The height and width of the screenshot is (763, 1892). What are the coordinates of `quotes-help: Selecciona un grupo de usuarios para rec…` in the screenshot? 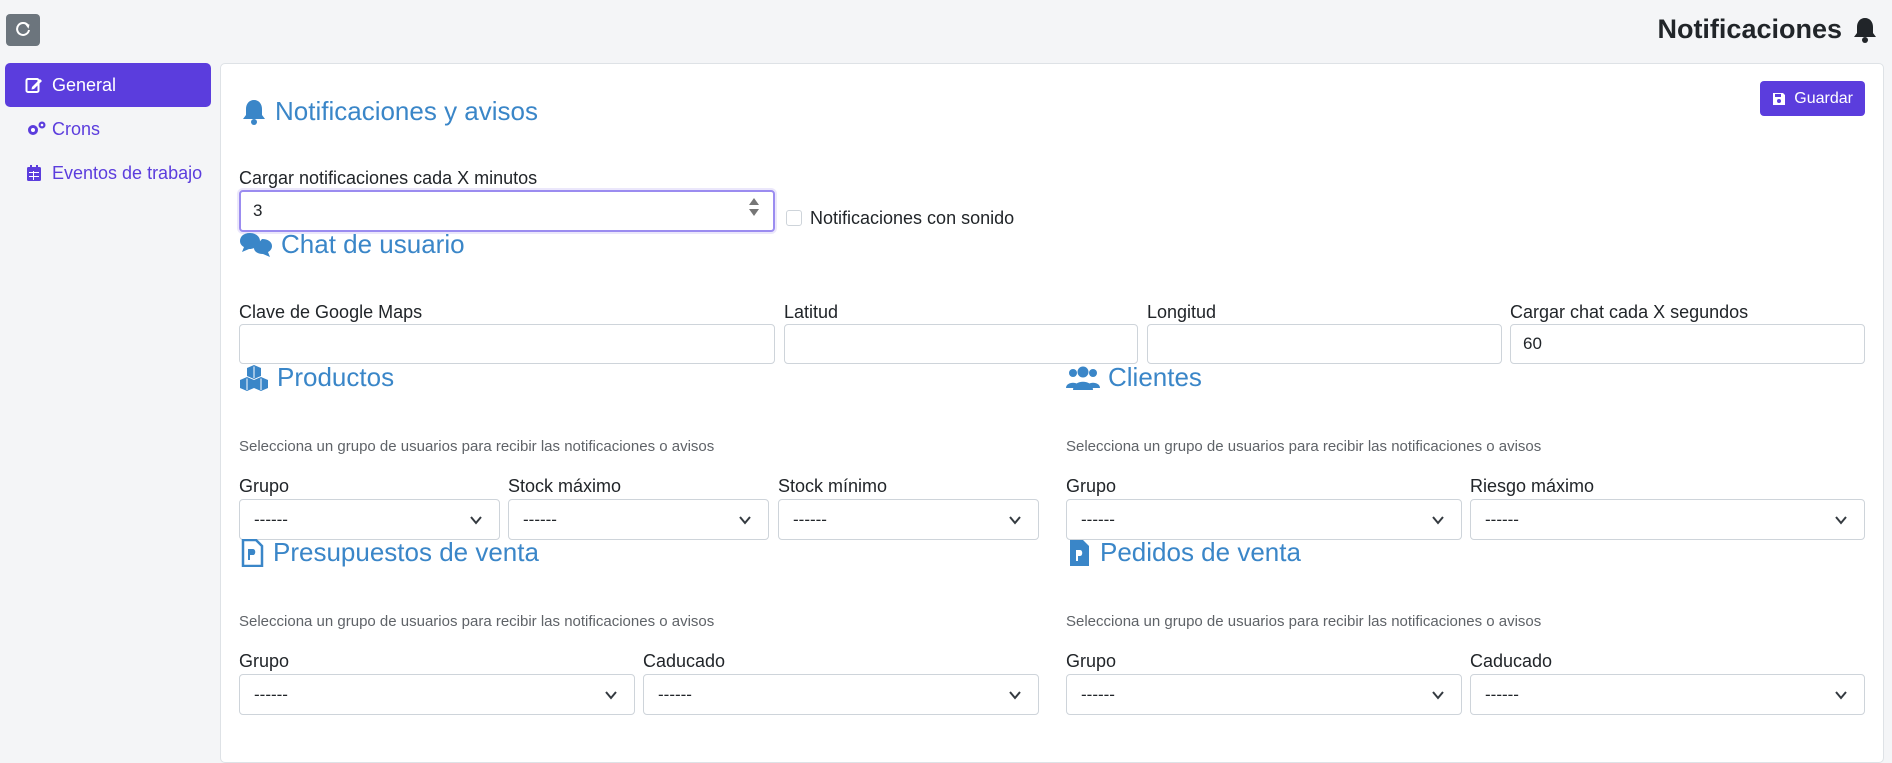 It's located at (477, 621).